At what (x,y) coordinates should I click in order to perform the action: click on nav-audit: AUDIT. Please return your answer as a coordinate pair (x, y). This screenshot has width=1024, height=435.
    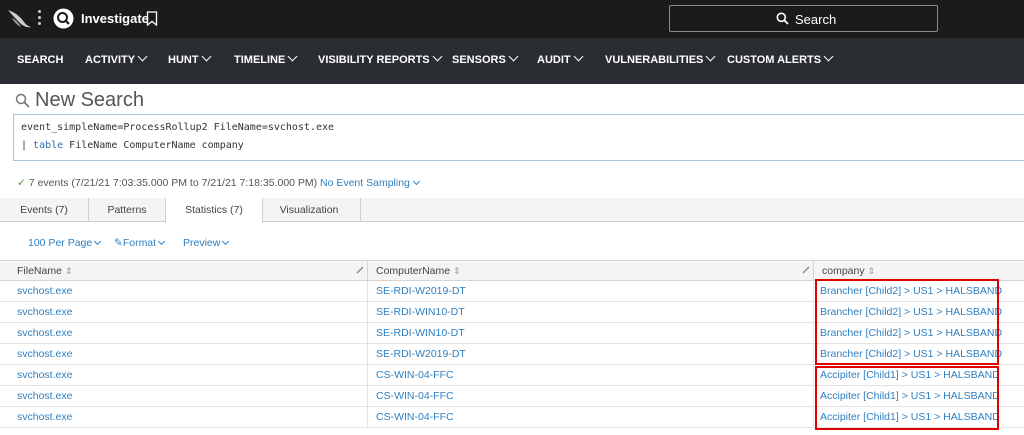
    Looking at the image, I should click on (560, 58).